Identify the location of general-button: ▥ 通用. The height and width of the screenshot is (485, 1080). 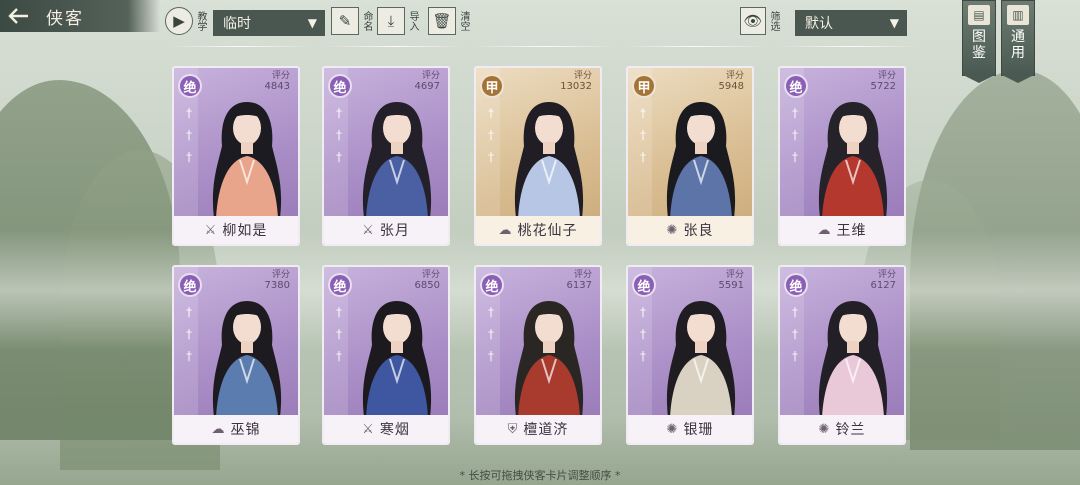
(1018, 41).